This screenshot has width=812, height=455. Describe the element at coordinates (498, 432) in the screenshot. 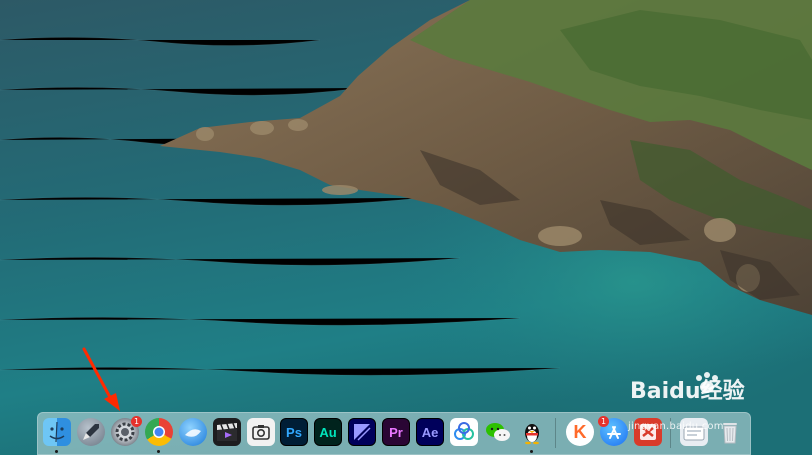

I see `wechat-icon` at that location.